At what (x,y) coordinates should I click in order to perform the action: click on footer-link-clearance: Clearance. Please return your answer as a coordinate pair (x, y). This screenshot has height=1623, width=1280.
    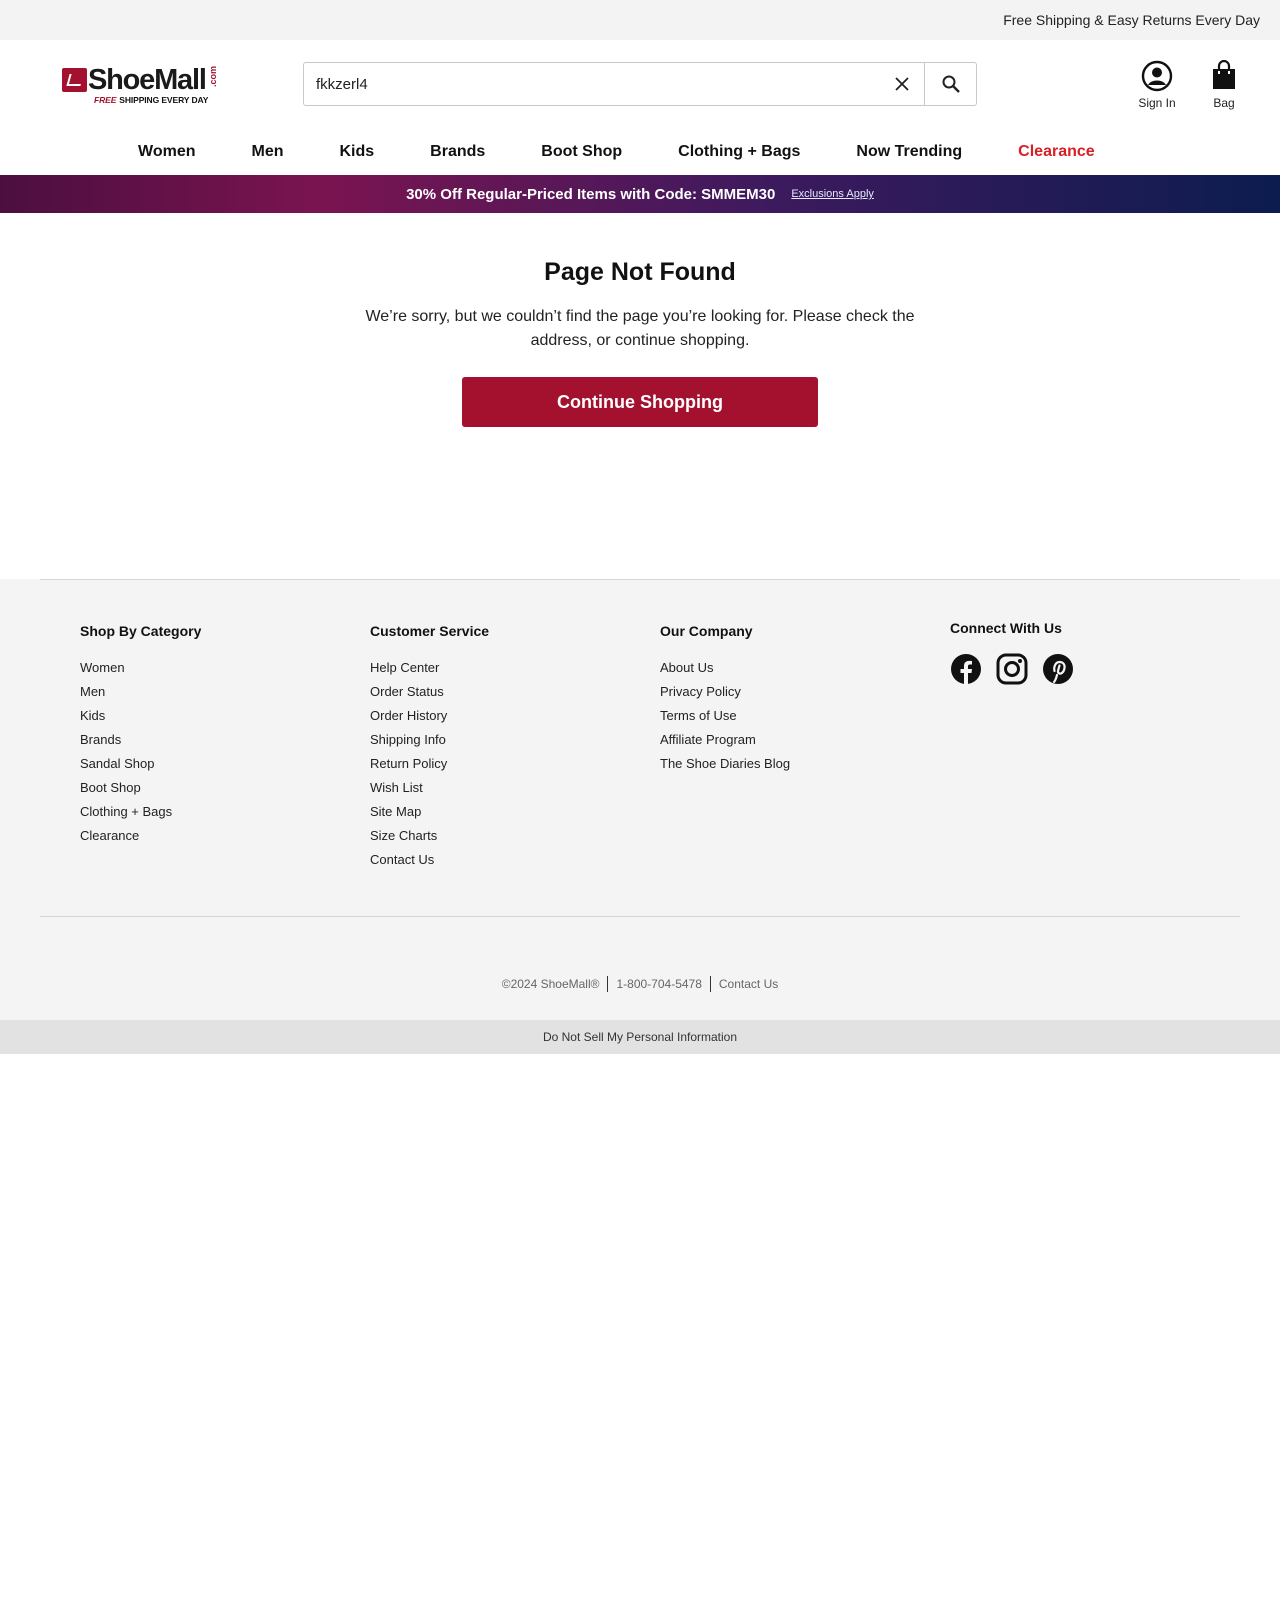
    Looking at the image, I should click on (140, 836).